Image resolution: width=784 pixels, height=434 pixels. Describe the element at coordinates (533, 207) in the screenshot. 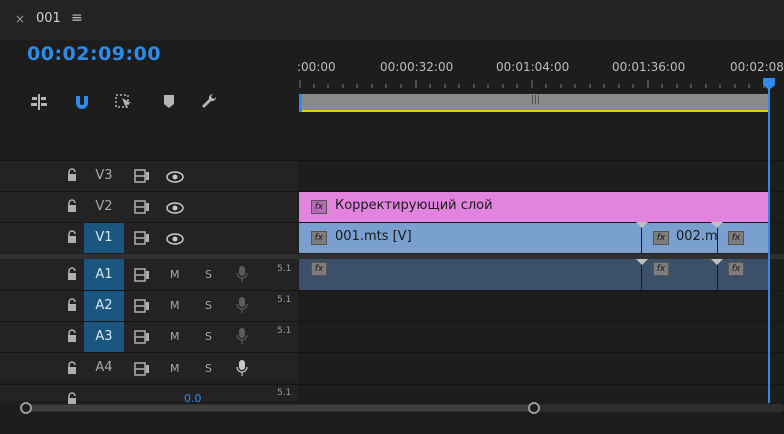

I see `adjustment-layer-clip: fx Корректирующий слой` at that location.